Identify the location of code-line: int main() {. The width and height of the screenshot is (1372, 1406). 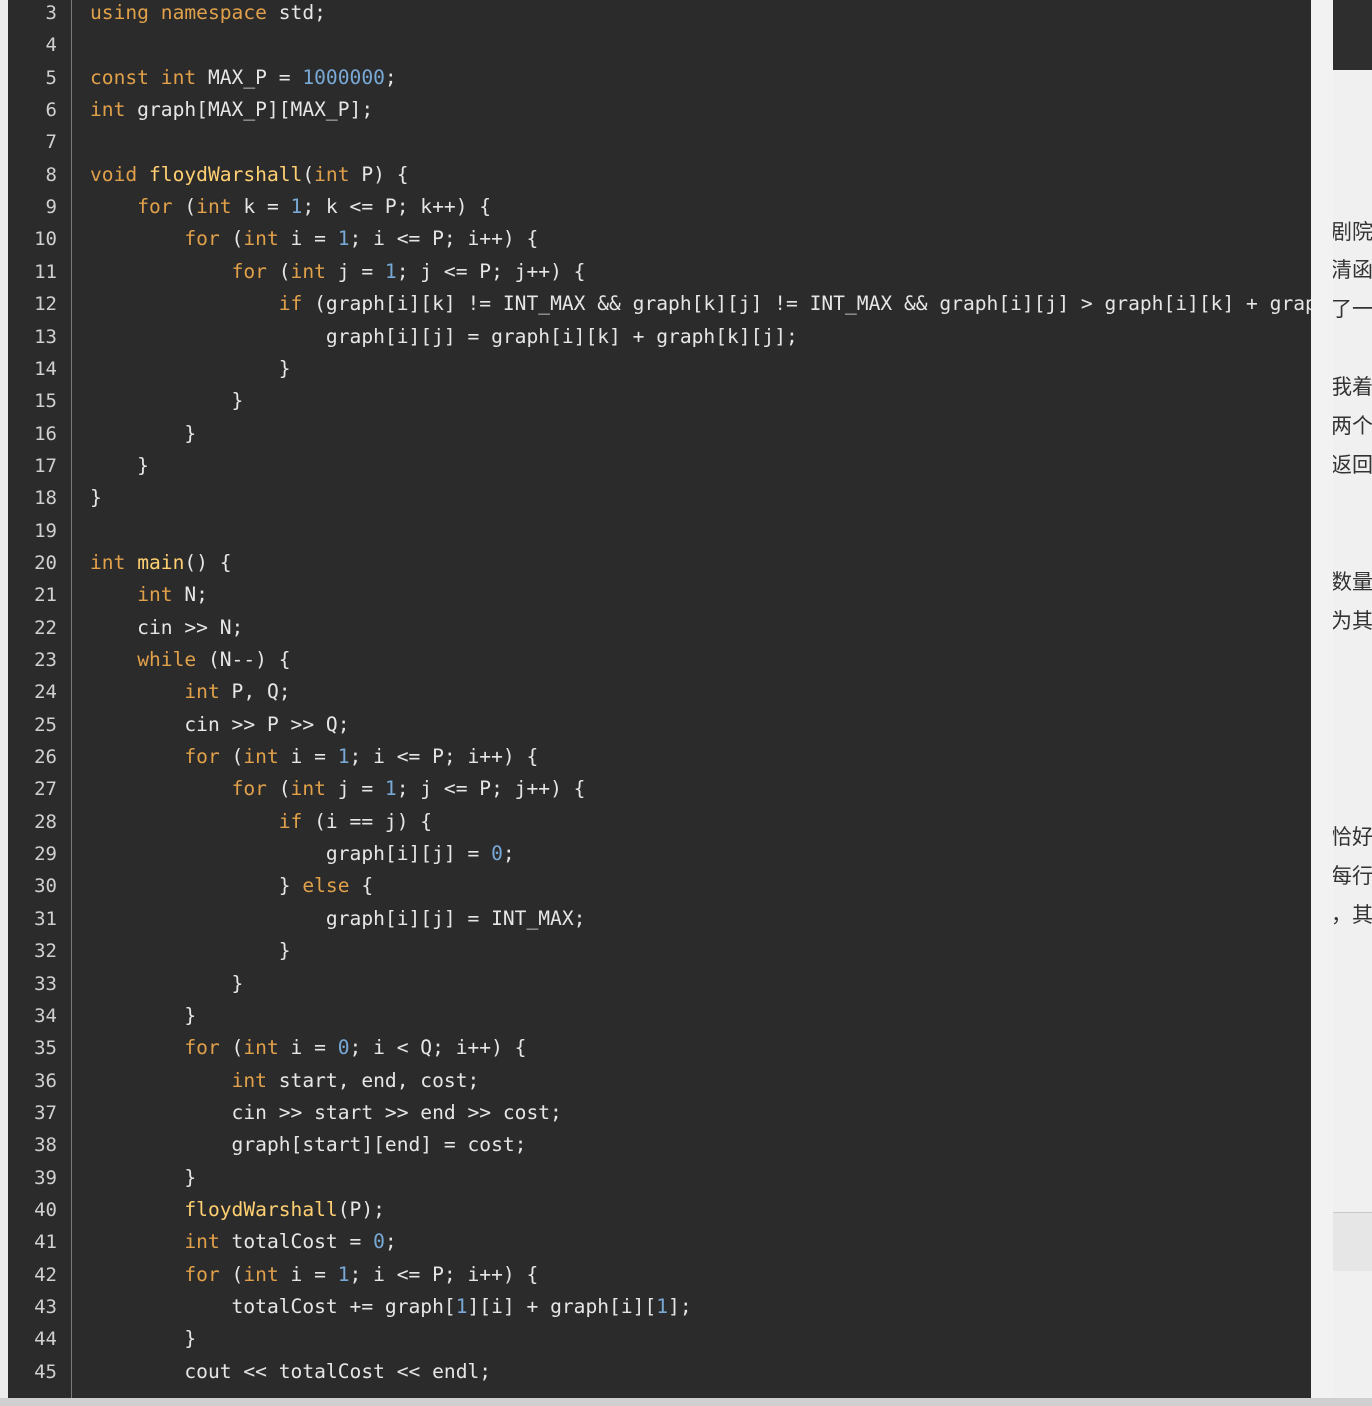
(161, 563).